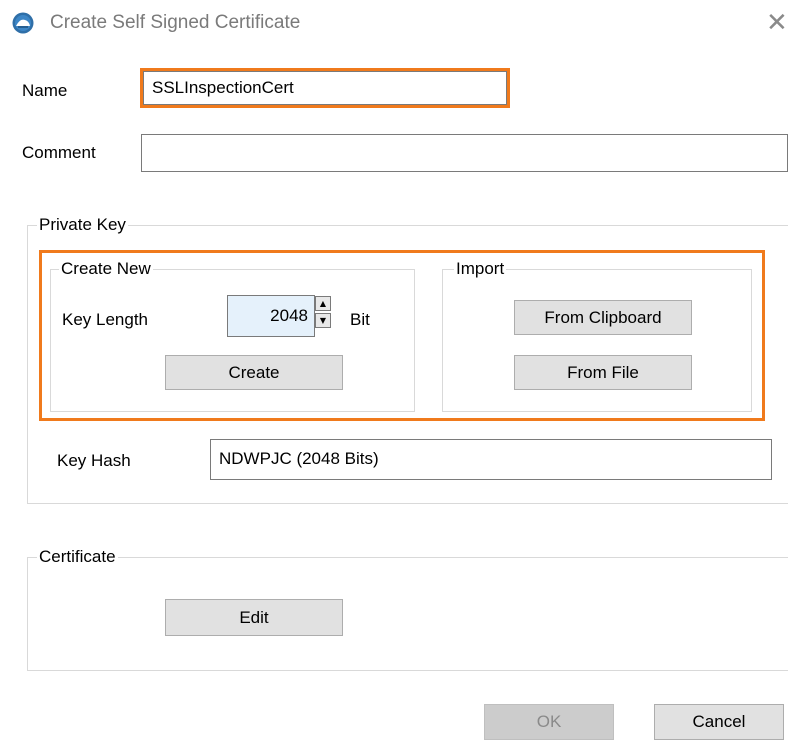  I want to click on key-hash-field: NDWPJC (2048 Bits), so click(491, 459).